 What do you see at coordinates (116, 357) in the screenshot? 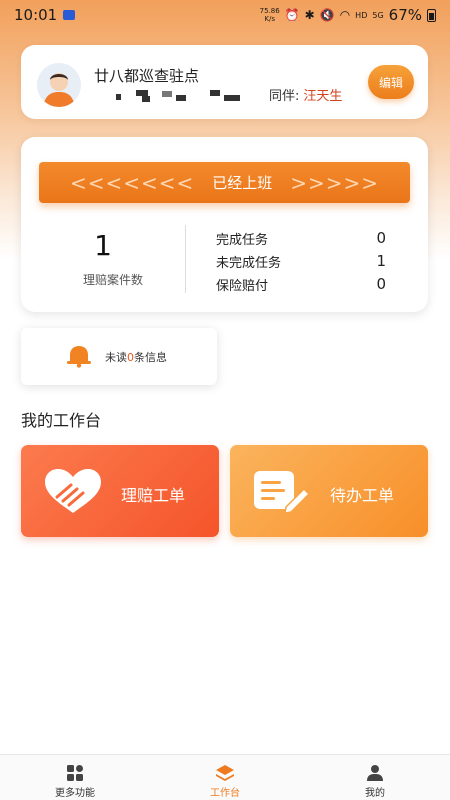
I see `notice-prefix: 未读` at bounding box center [116, 357].